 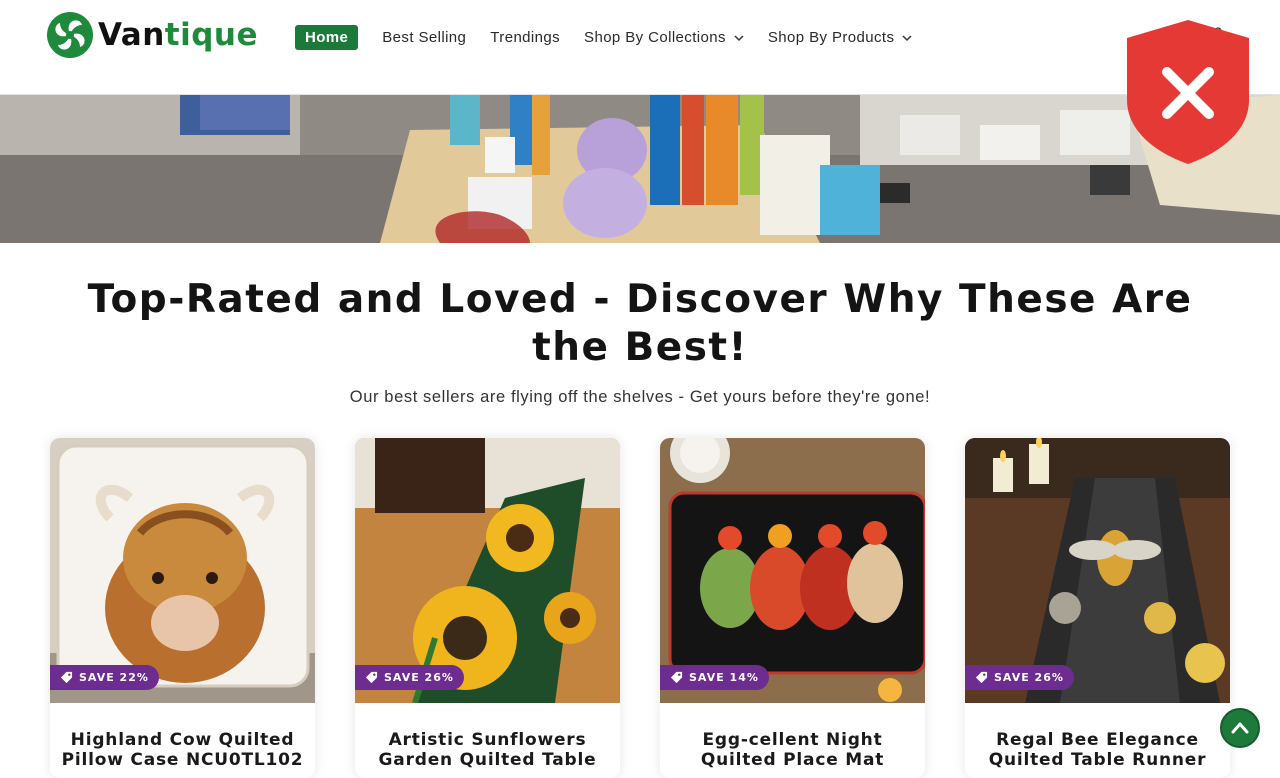 I want to click on product-title: Artistic Sunflowers Garden Quilted Table, so click(x=487, y=750).